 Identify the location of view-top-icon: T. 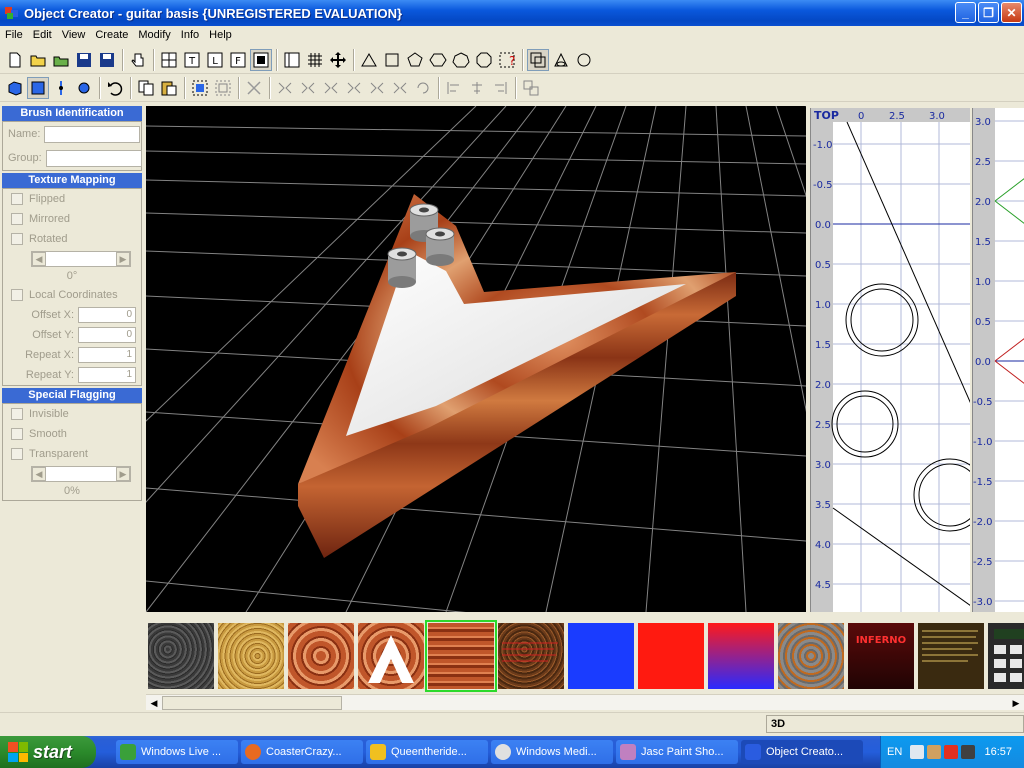
(192, 60).